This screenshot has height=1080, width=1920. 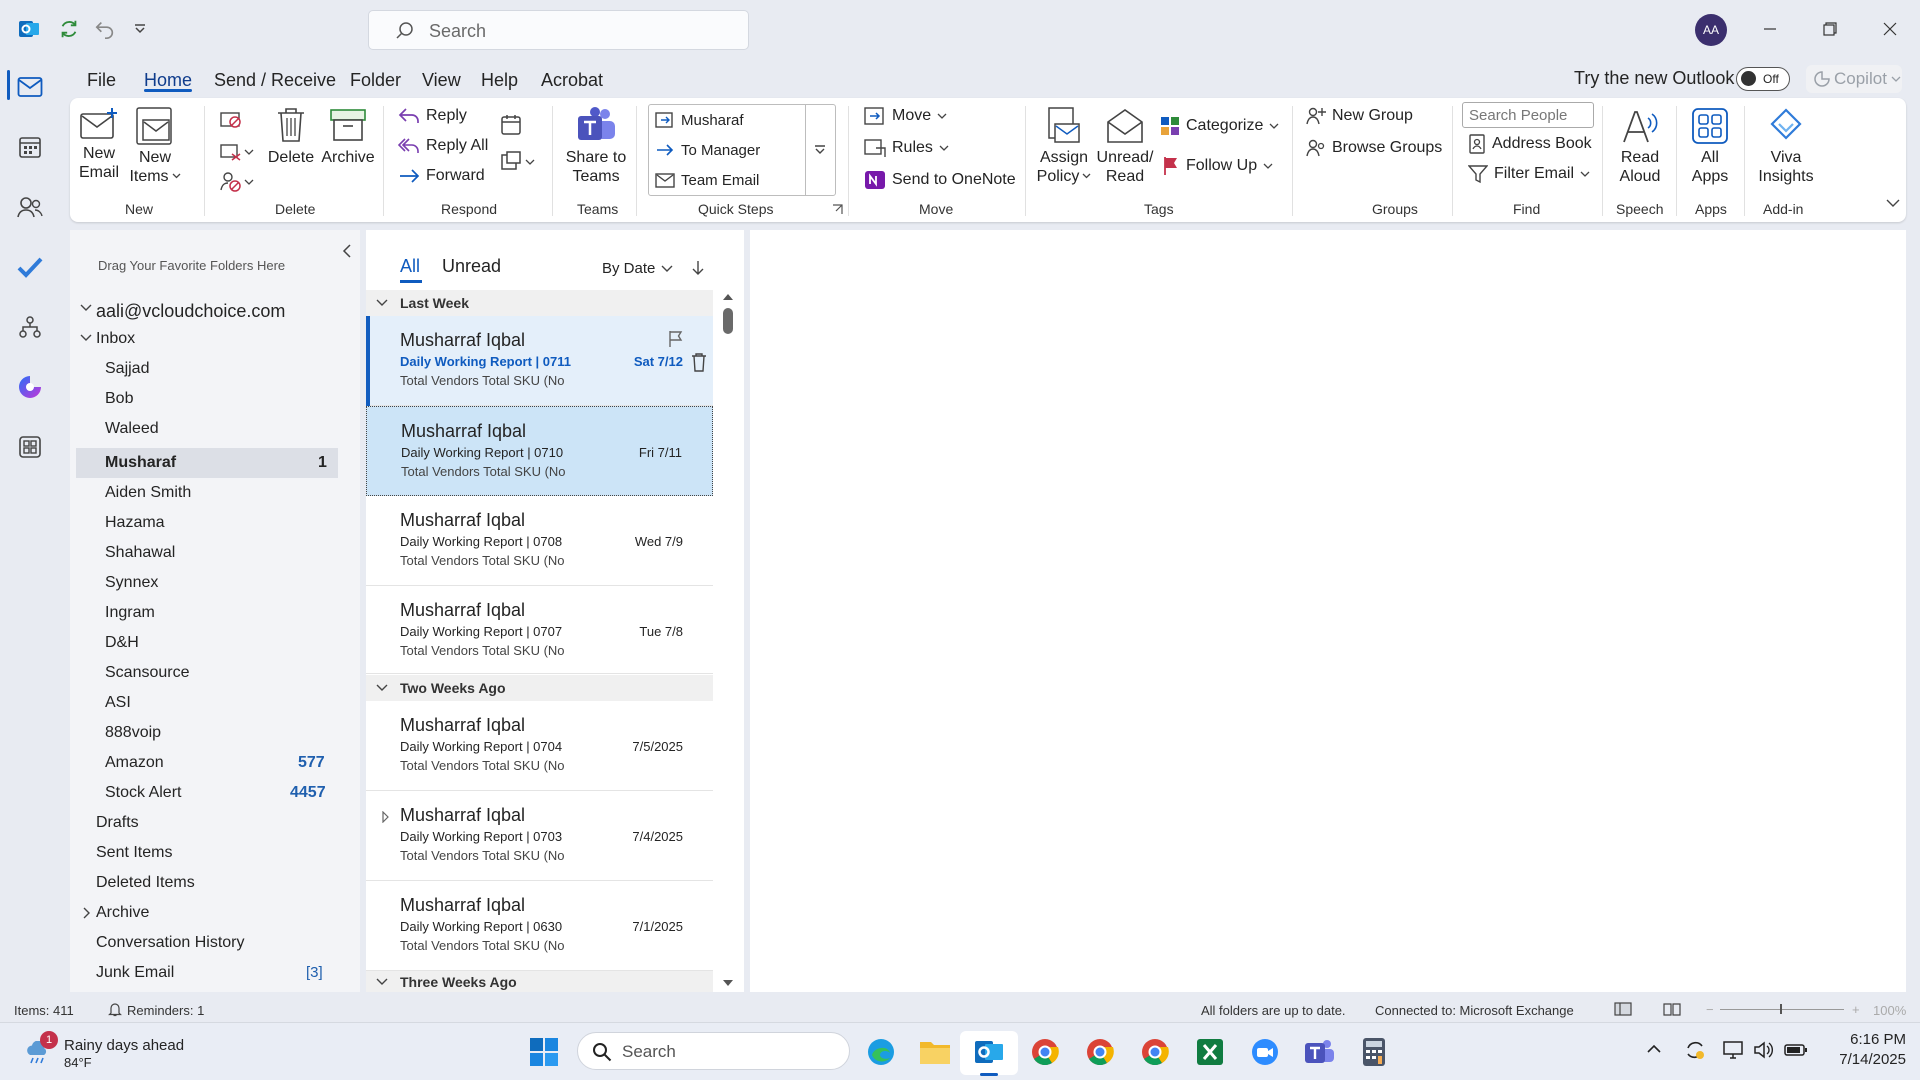 I want to click on folder-conversation-history: Conversation History, so click(x=170, y=943).